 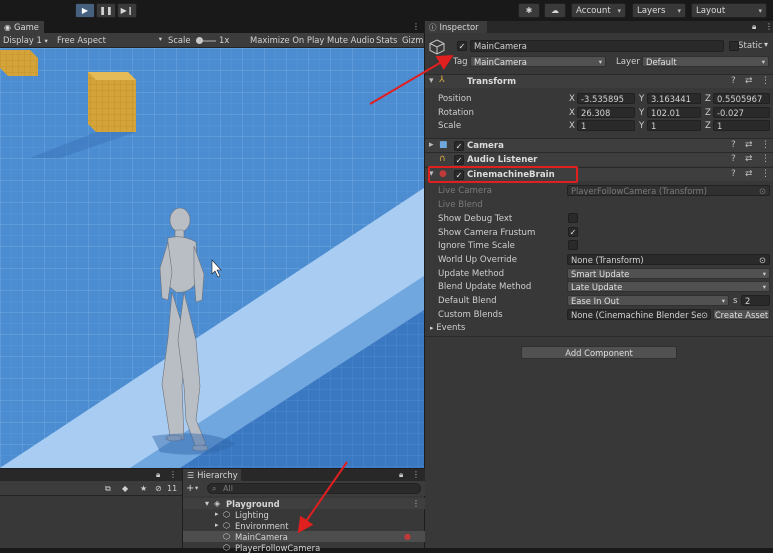 What do you see at coordinates (304, 536) in the screenshot?
I see `list-item-selected: ⬡ MainCamera ●` at bounding box center [304, 536].